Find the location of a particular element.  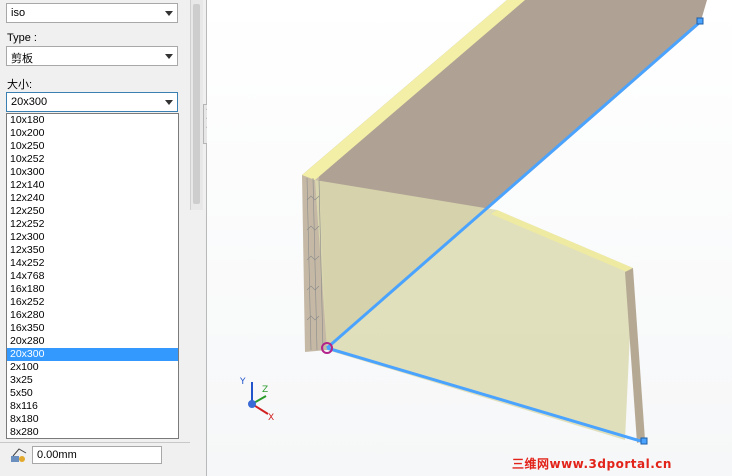

type-combo: 剪板 is located at coordinates (92, 56).